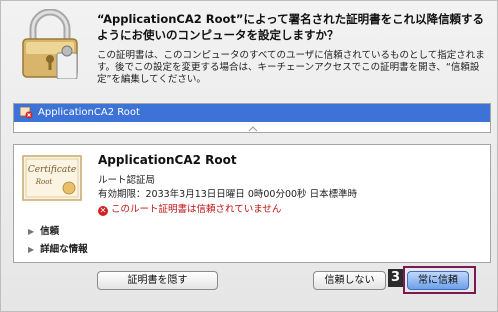 The image size is (498, 312). I want to click on resize-handle-icon, so click(253, 129).